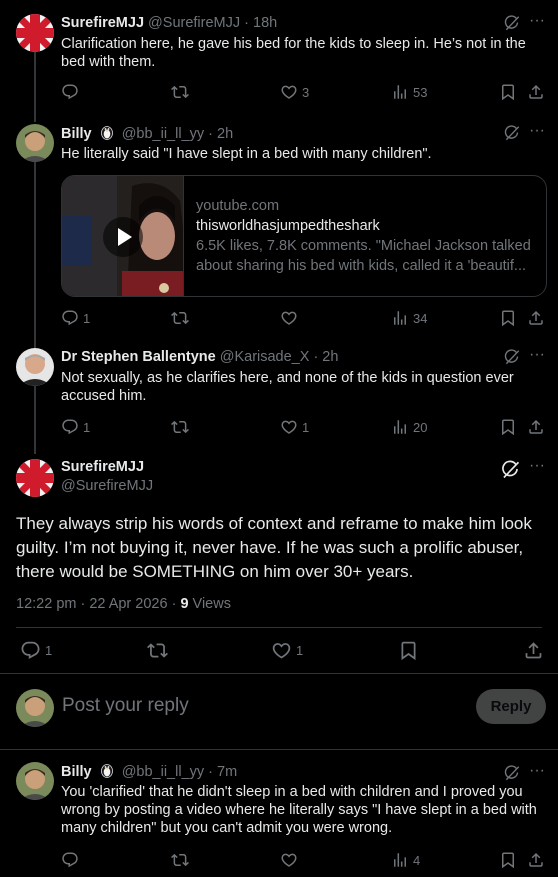 The width and height of the screenshot is (558, 877). I want to click on tweet-header: Billy @bb_ii_ll_yy · 2h, so click(147, 133).